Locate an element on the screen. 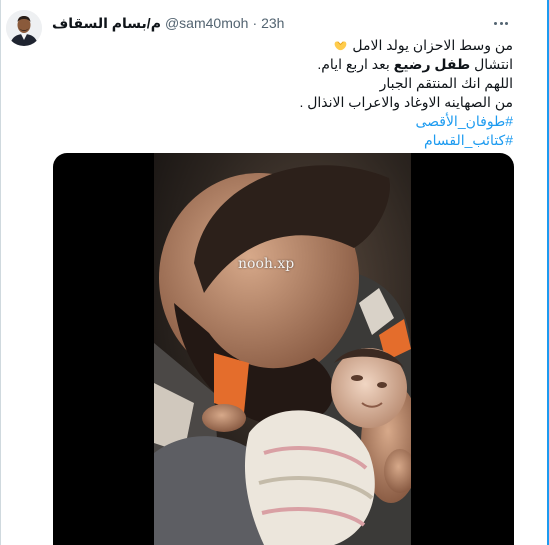  avatar is located at coordinates (24, 28).